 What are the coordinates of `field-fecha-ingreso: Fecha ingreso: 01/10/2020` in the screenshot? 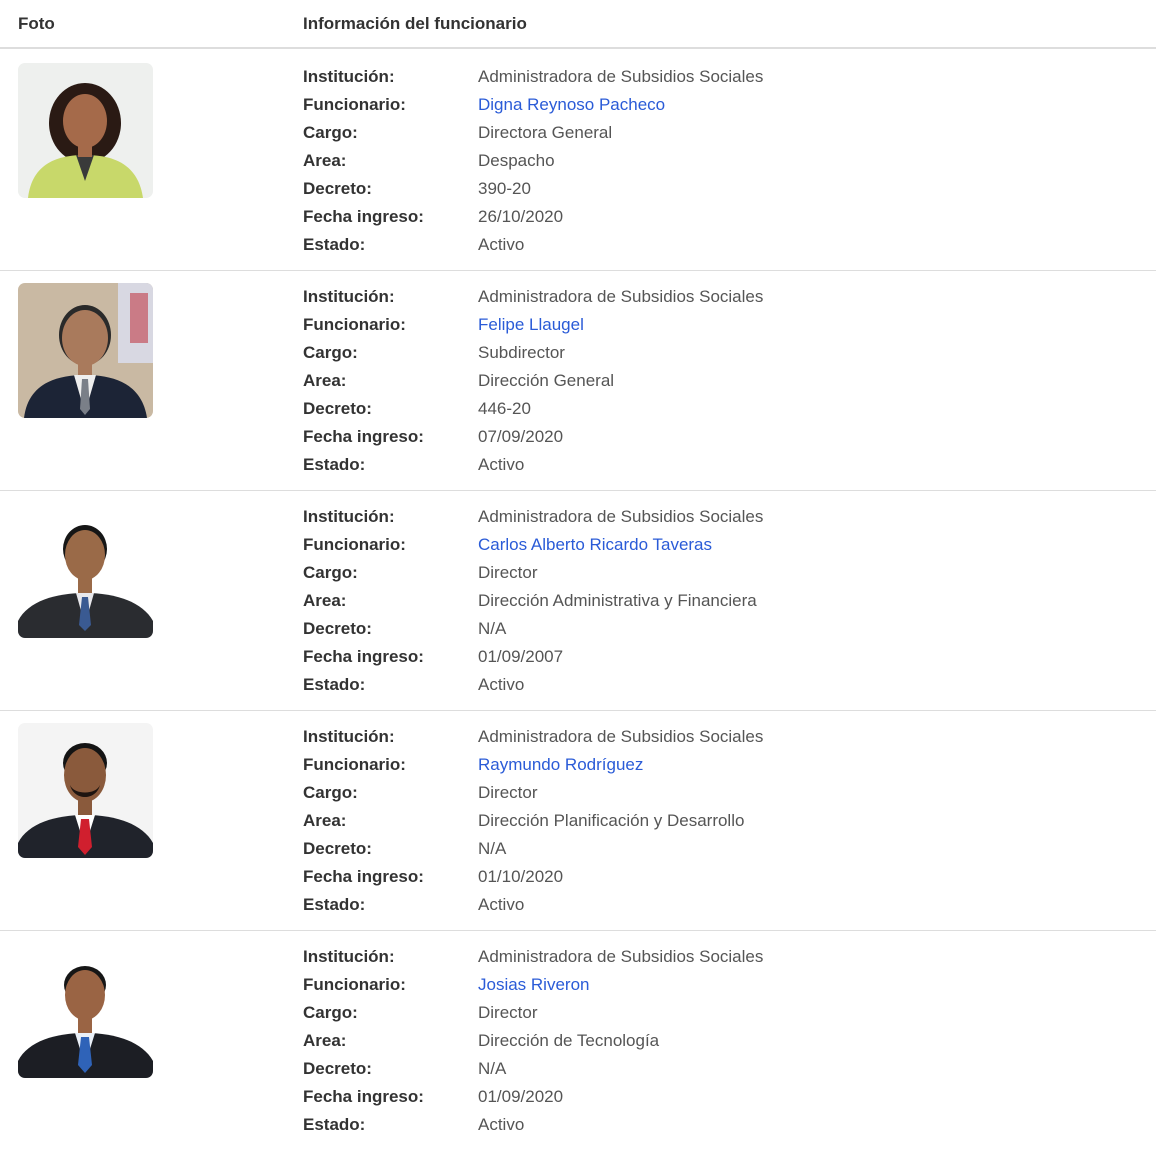 It's located at (433, 876).